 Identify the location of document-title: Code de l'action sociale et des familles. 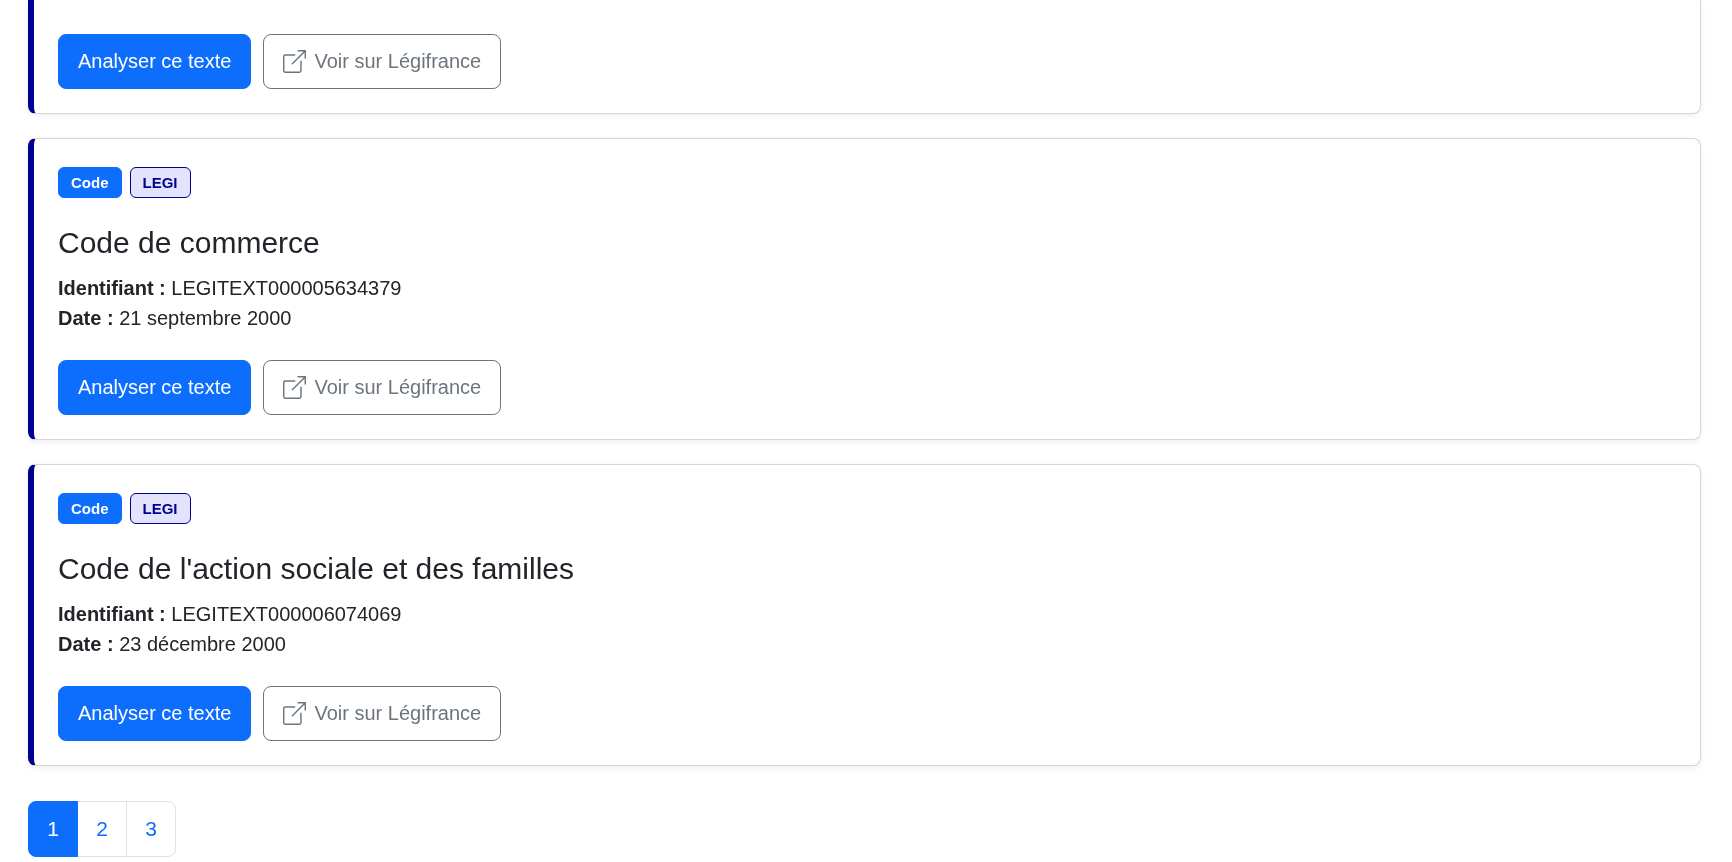
(316, 569).